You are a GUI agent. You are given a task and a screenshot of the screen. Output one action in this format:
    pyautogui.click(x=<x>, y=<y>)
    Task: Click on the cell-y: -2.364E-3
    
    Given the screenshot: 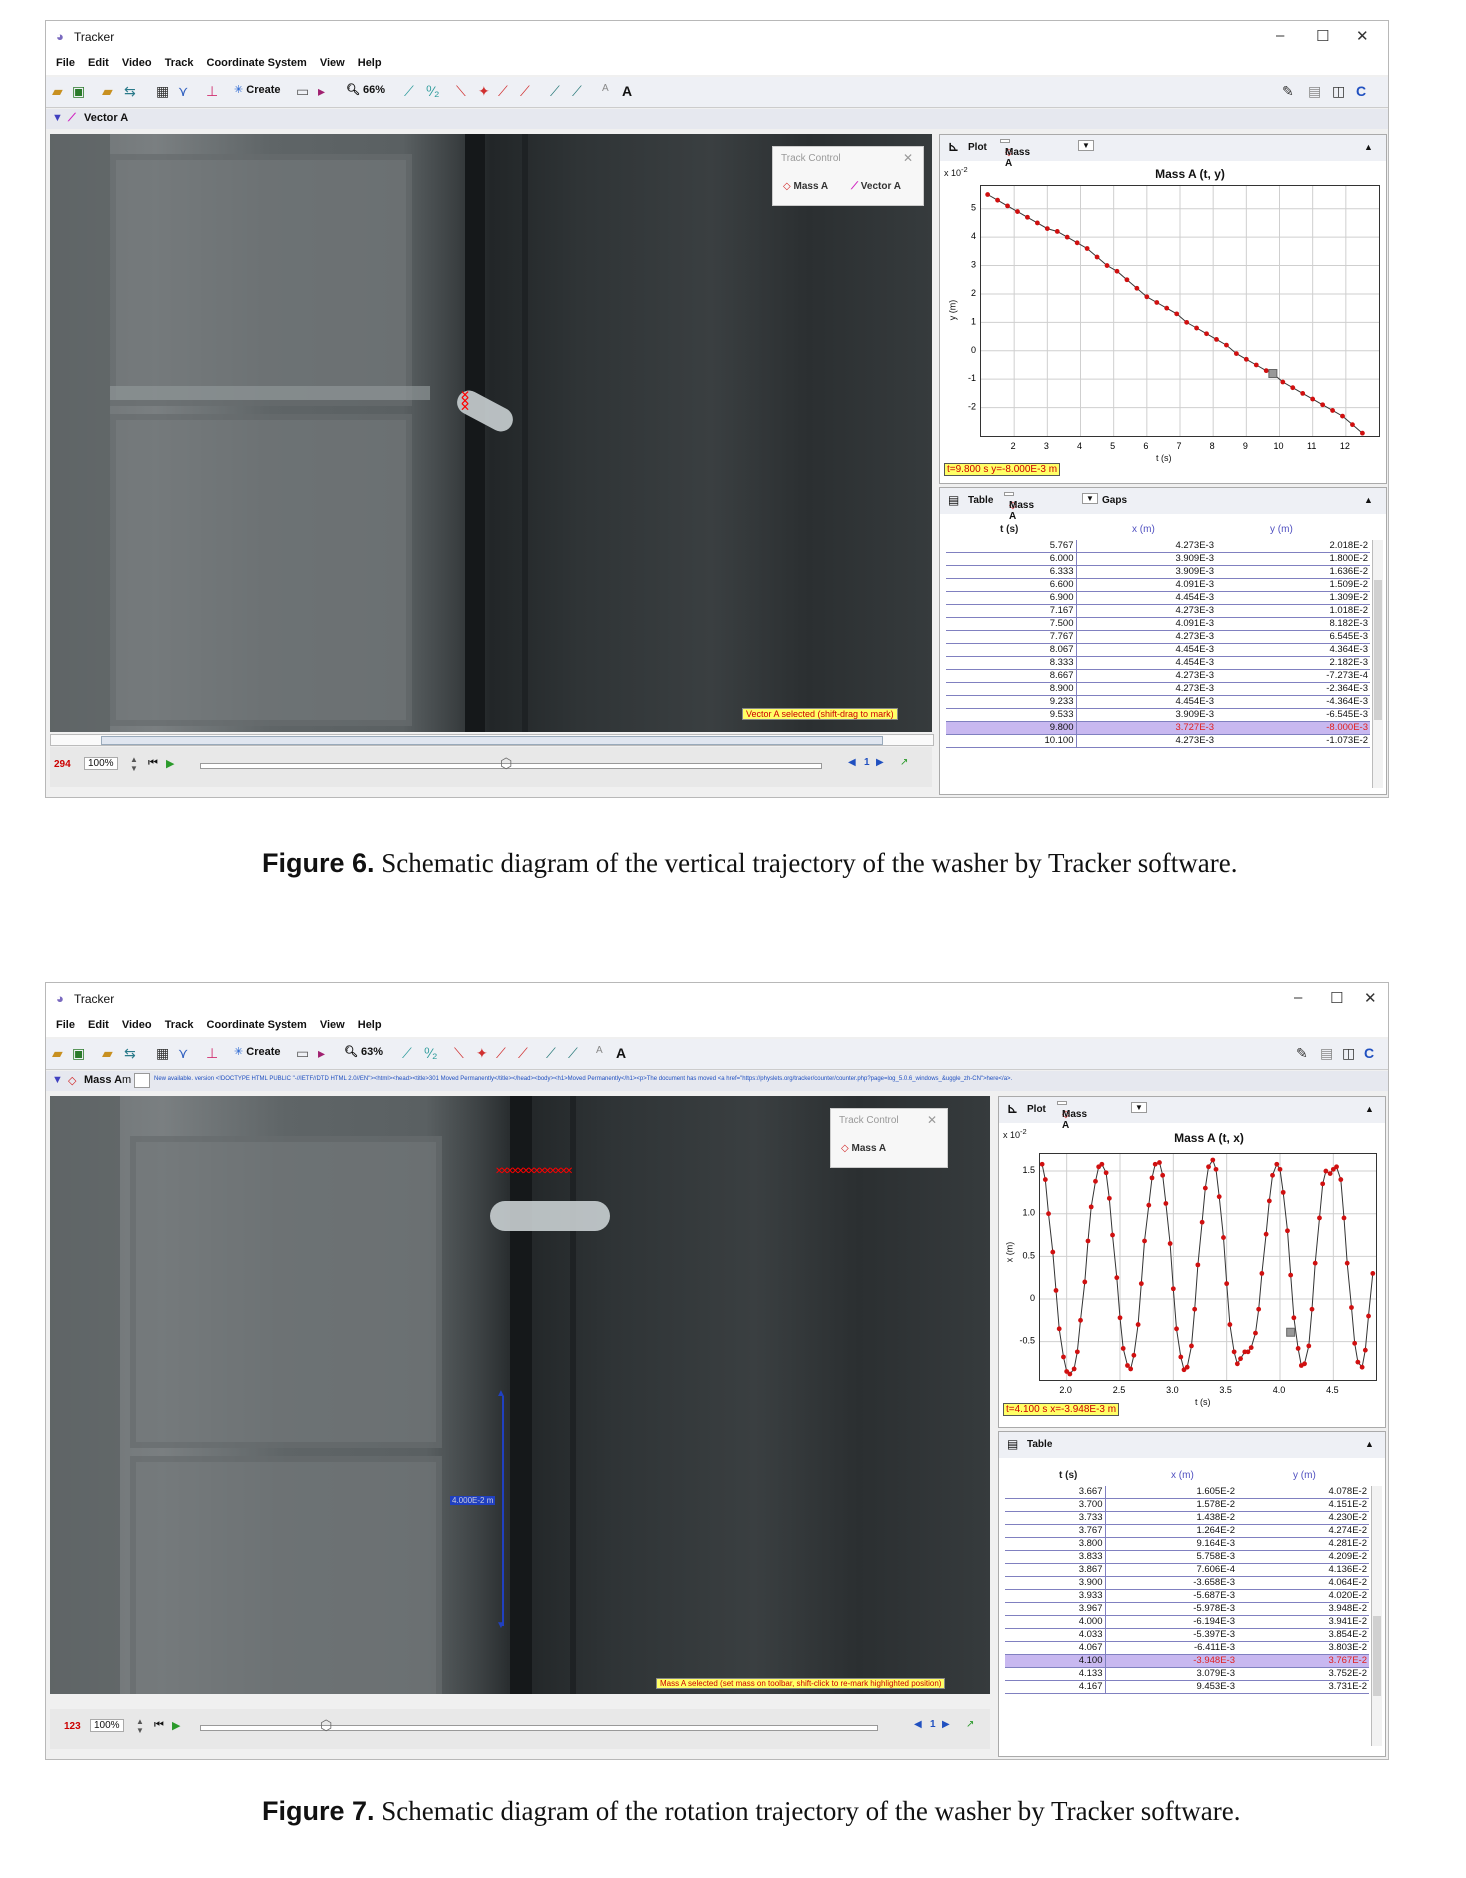 What is the action you would take?
    pyautogui.click(x=1293, y=689)
    